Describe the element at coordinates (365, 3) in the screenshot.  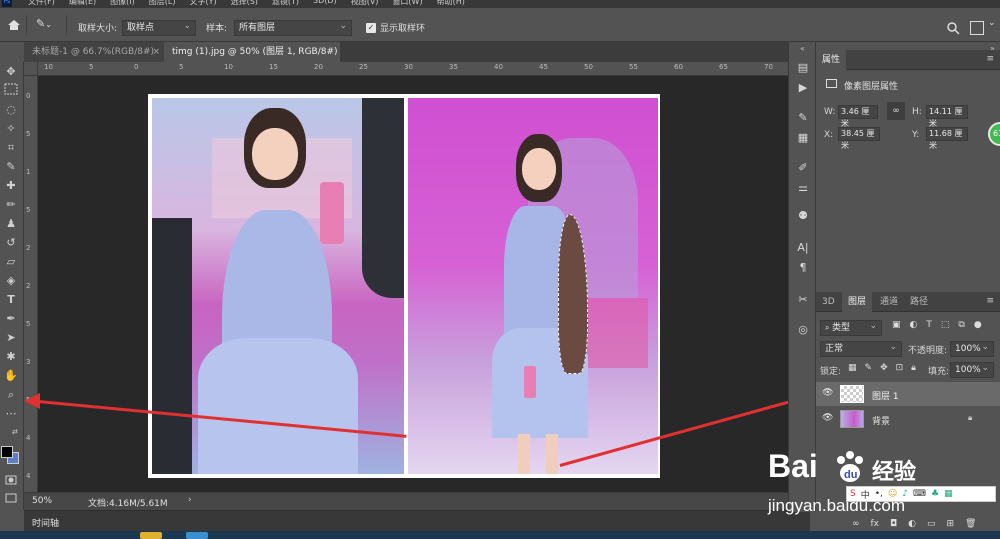
I see `menu-item: 视图(V)` at that location.